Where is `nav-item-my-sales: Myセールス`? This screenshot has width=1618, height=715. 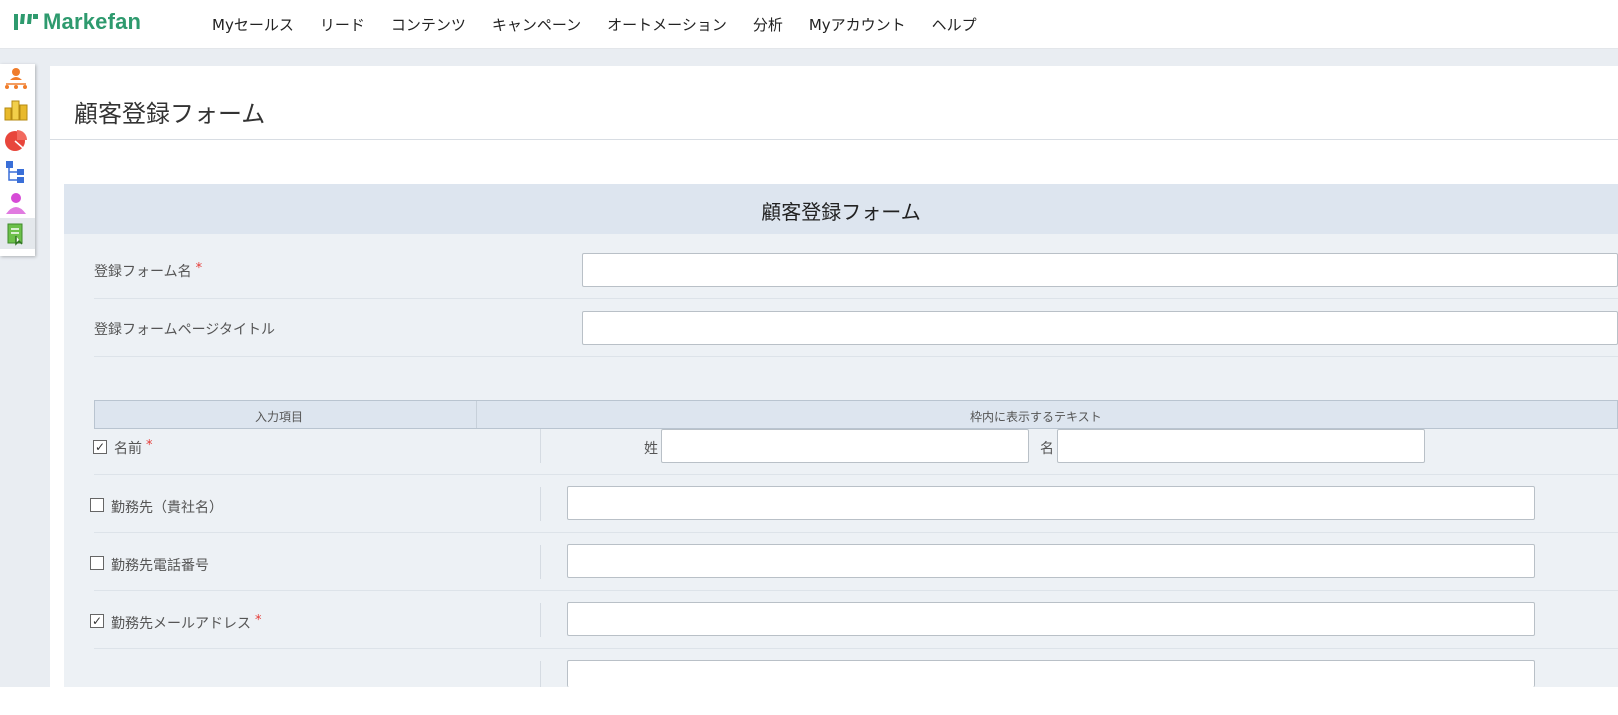
nav-item-my-sales: Myセールス is located at coordinates (253, 24).